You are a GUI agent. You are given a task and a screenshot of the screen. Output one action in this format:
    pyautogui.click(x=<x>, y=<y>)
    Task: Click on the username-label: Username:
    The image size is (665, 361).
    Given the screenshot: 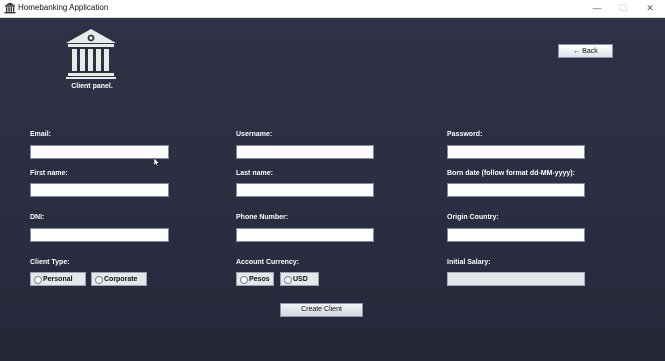 What is the action you would take?
    pyautogui.click(x=254, y=134)
    